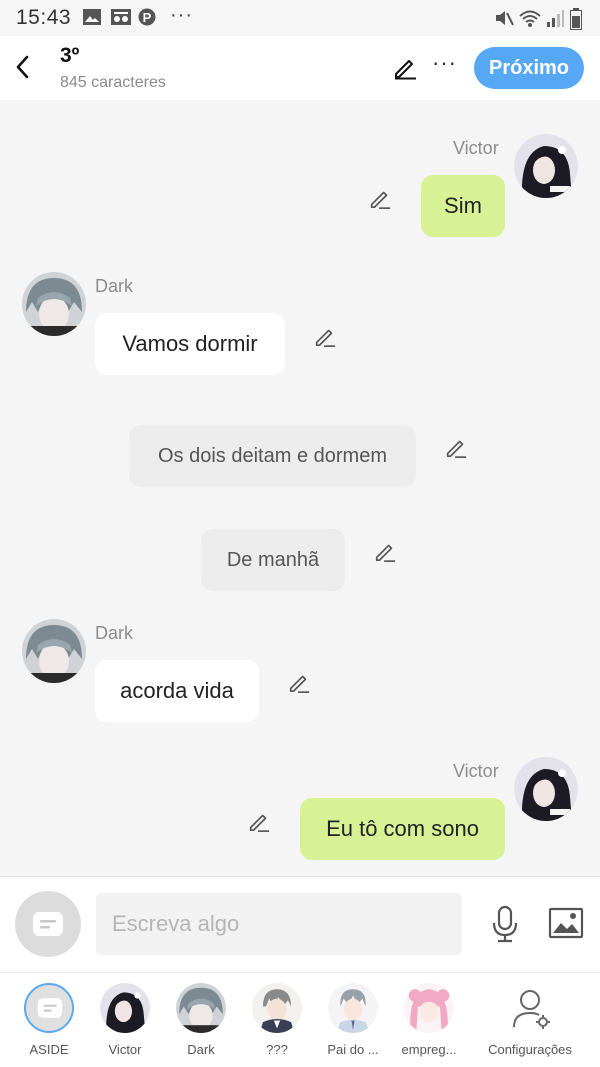 The height and width of the screenshot is (1067, 600). Describe the element at coordinates (49, 1008) in the screenshot. I see `aside-tab-icon` at that location.